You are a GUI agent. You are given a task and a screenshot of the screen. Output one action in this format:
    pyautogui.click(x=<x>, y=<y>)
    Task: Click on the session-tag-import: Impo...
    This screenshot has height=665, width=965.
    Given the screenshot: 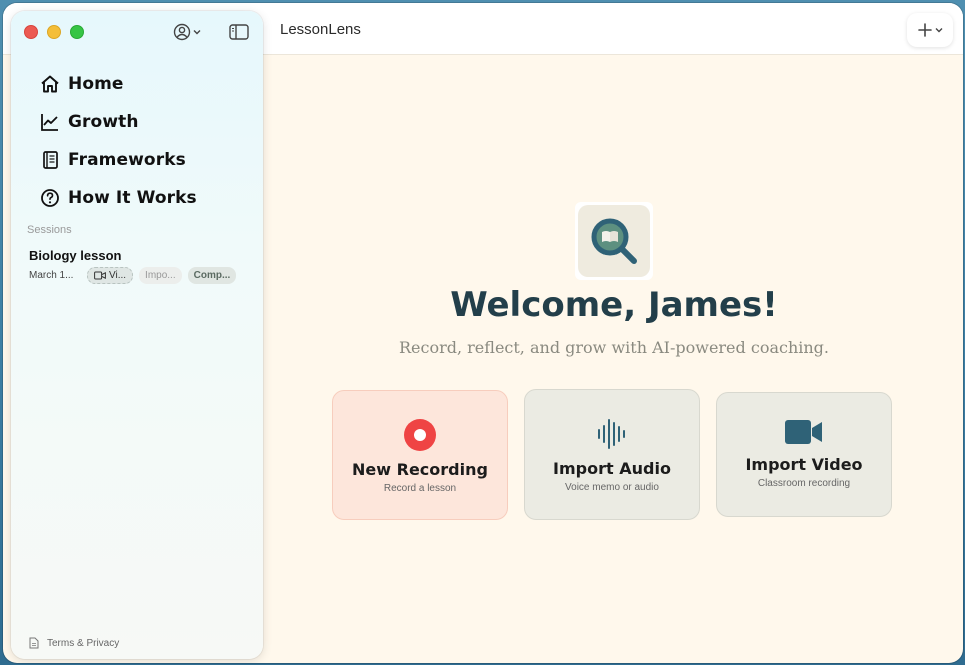 What is the action you would take?
    pyautogui.click(x=160, y=275)
    